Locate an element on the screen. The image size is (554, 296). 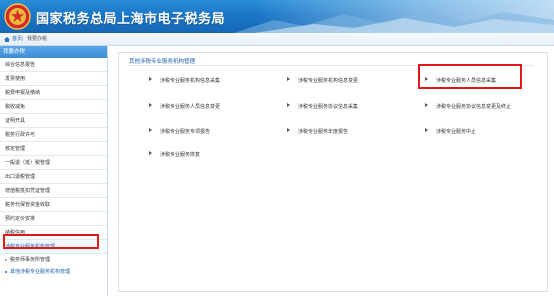
breadcrumb-home-link: 首页 is located at coordinates (17, 39).